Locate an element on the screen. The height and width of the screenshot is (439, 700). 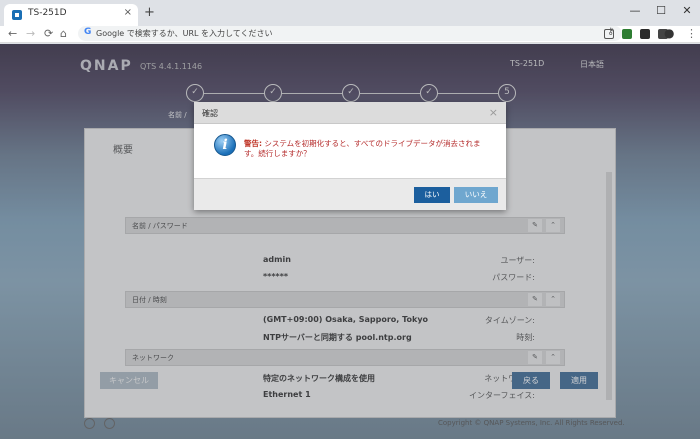
omnibox-placeholder: Google で検索するか、URL を入力してください is located at coordinates (184, 33).